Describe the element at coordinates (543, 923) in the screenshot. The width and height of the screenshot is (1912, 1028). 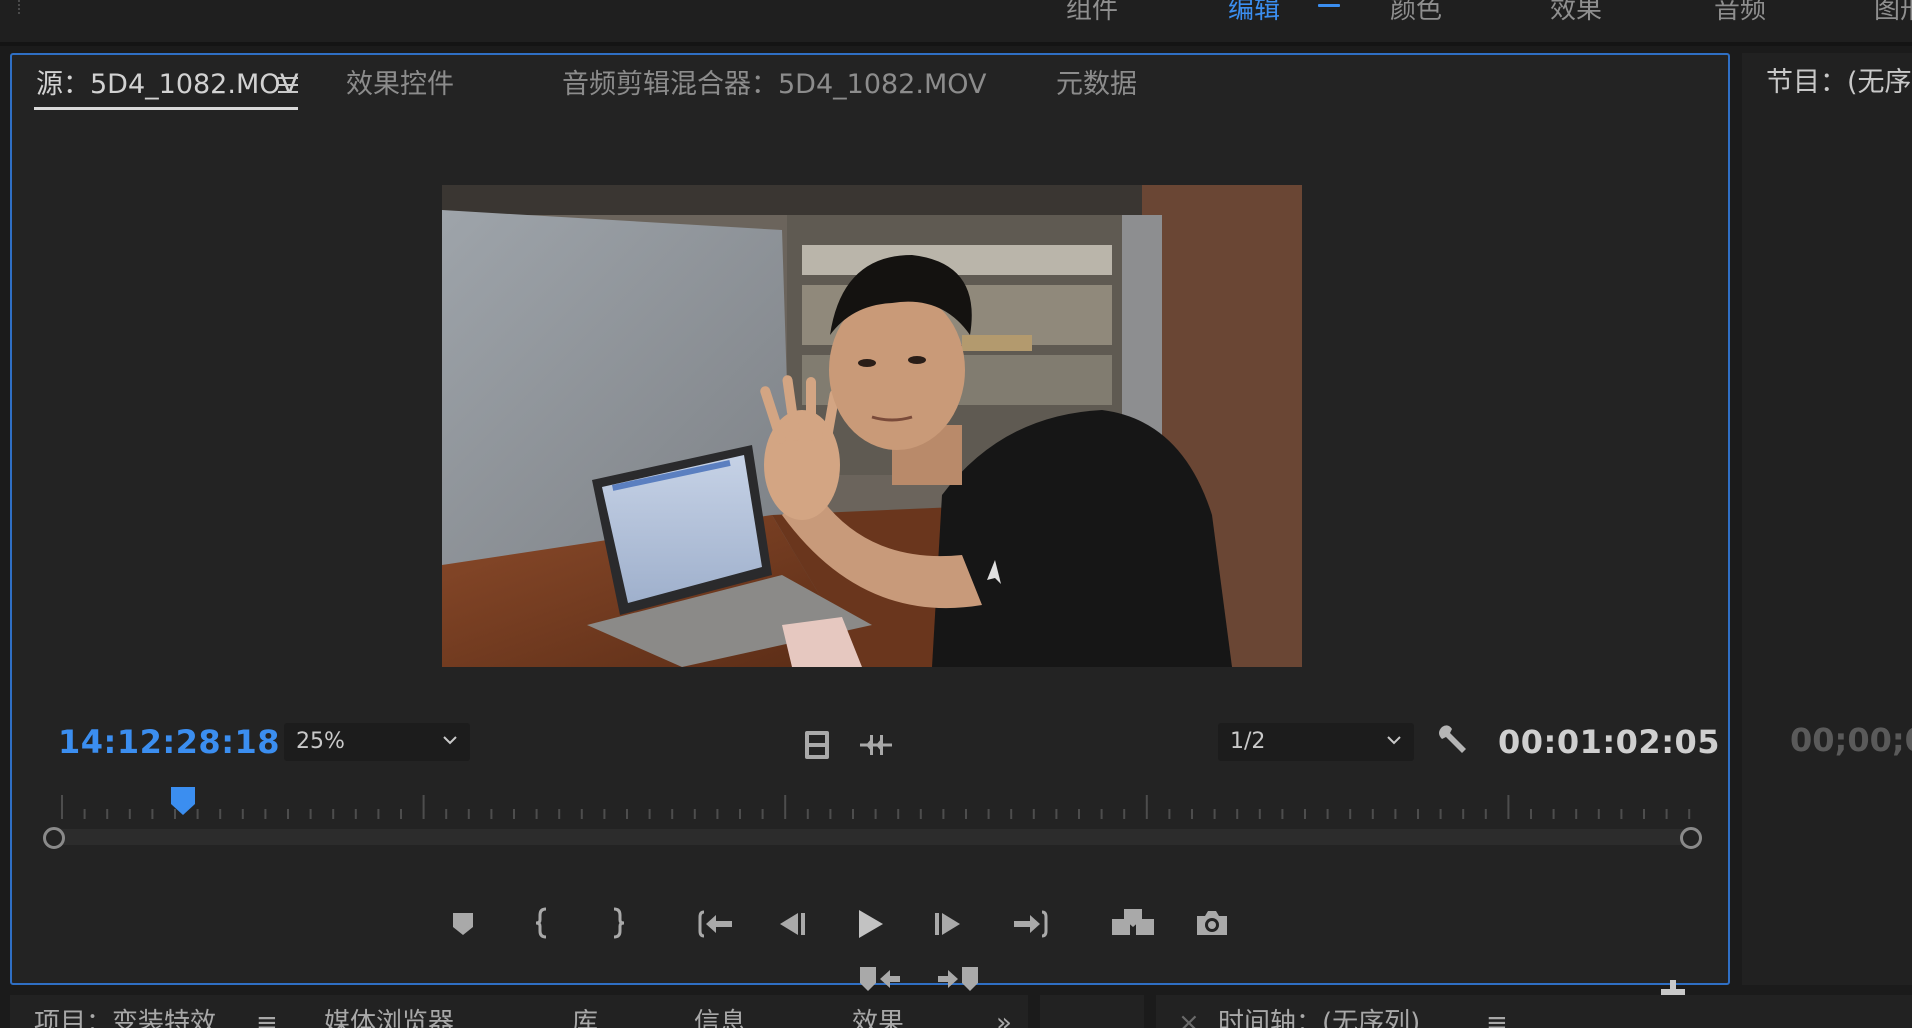
I see `mark-in-icon` at that location.